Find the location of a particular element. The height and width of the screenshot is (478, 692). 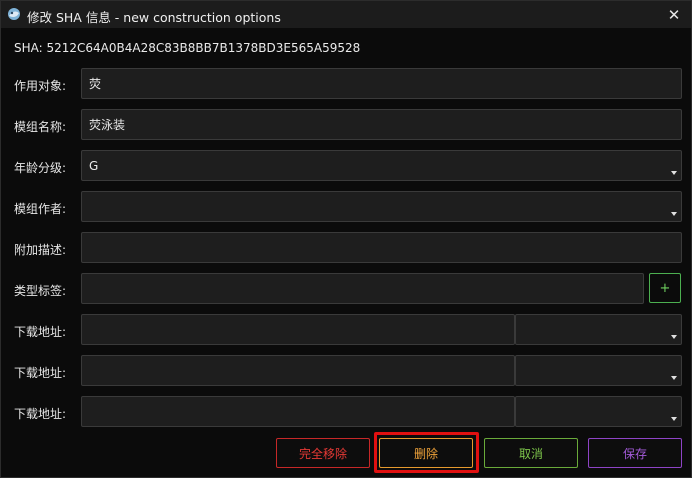

add-tag-button: + is located at coordinates (665, 288).